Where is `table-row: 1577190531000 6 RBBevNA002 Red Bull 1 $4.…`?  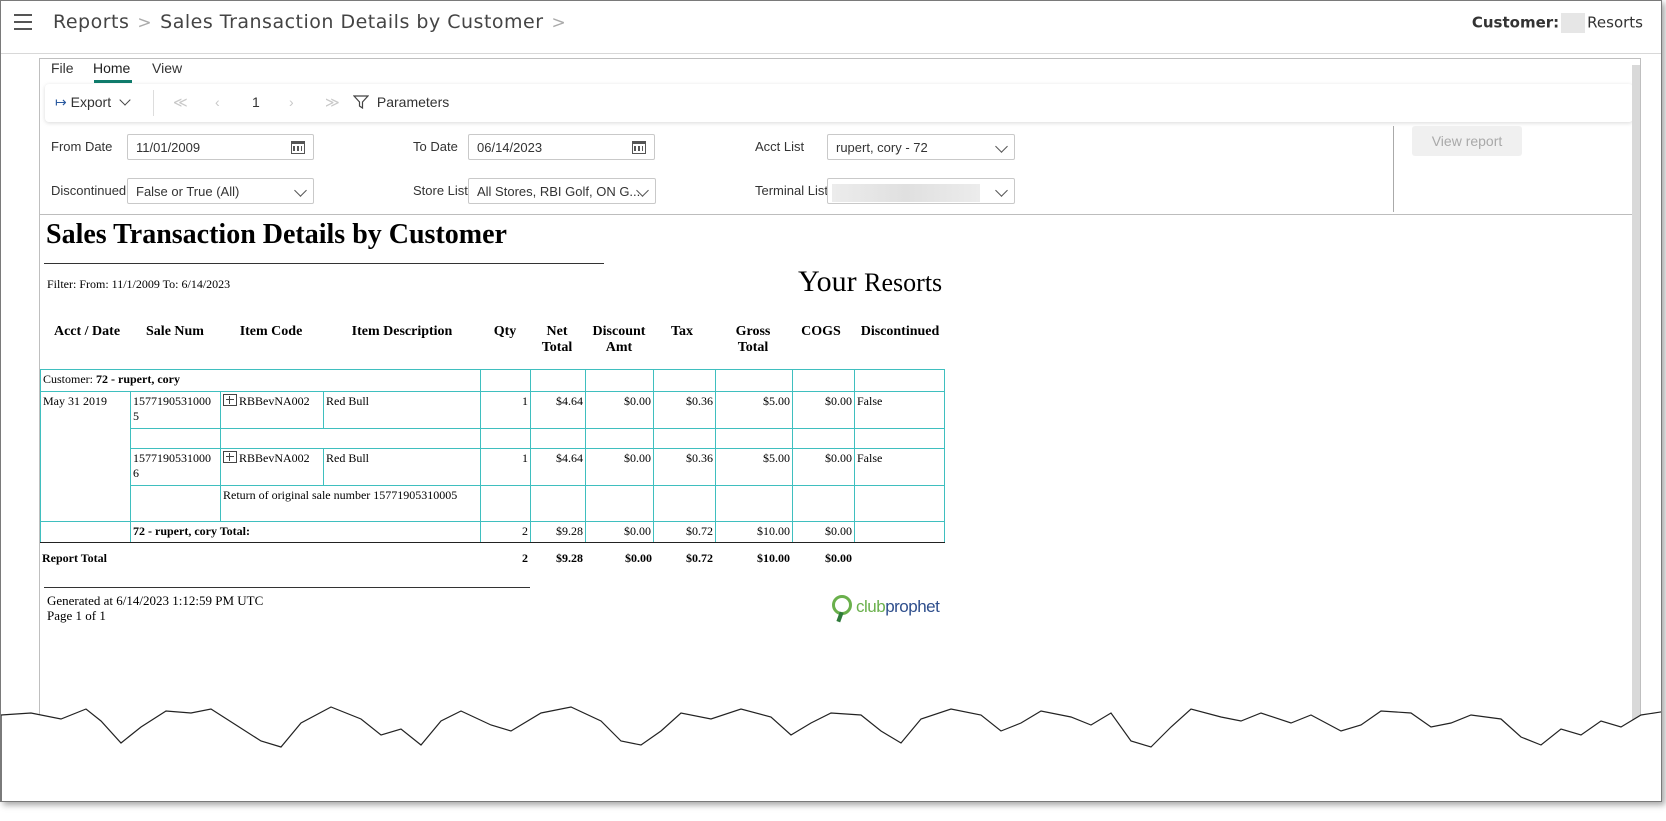 table-row: 1577190531000 6 RBBevNA002 Red Bull 1 $4.… is located at coordinates (493, 467).